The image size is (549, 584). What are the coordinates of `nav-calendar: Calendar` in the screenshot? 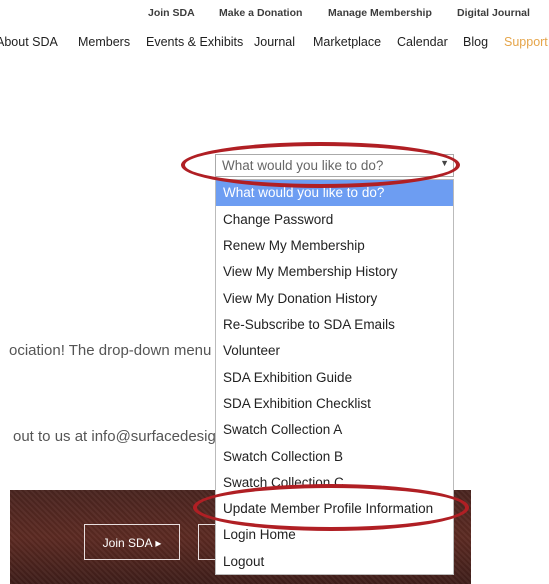 It's located at (422, 42).